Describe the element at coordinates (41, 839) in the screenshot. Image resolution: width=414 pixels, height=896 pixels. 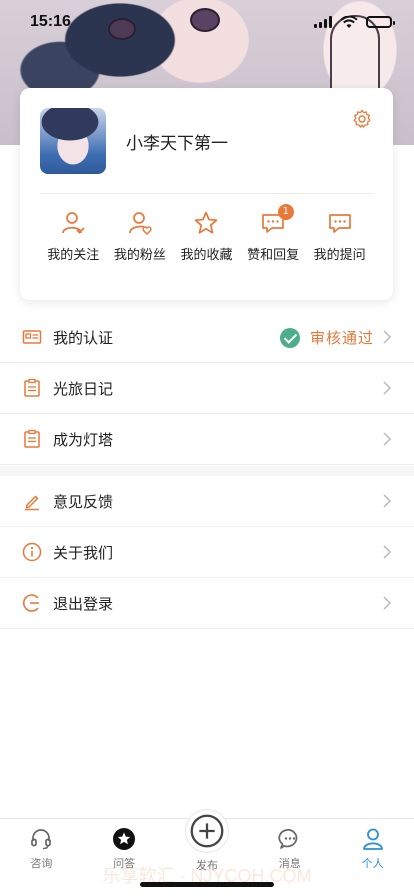
I see `headset-icon` at that location.